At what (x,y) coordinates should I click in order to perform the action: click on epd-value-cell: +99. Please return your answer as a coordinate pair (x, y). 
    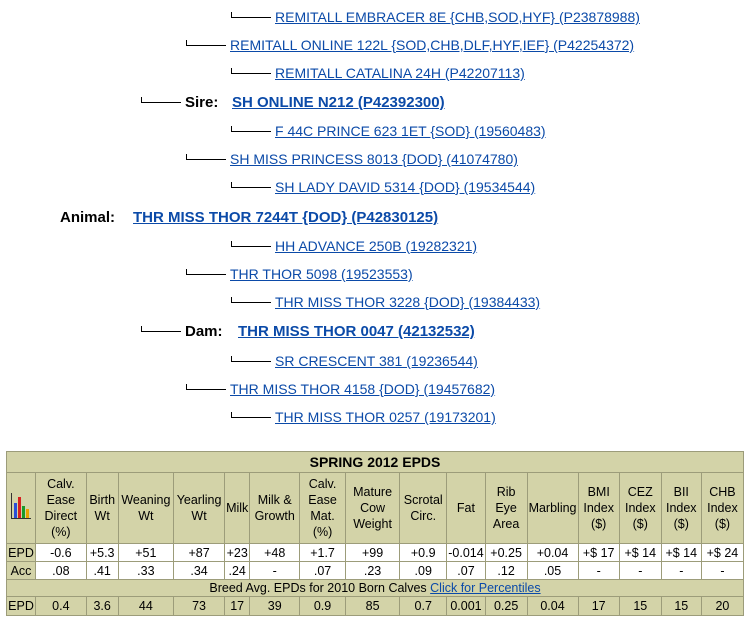
    Looking at the image, I should click on (372, 552).